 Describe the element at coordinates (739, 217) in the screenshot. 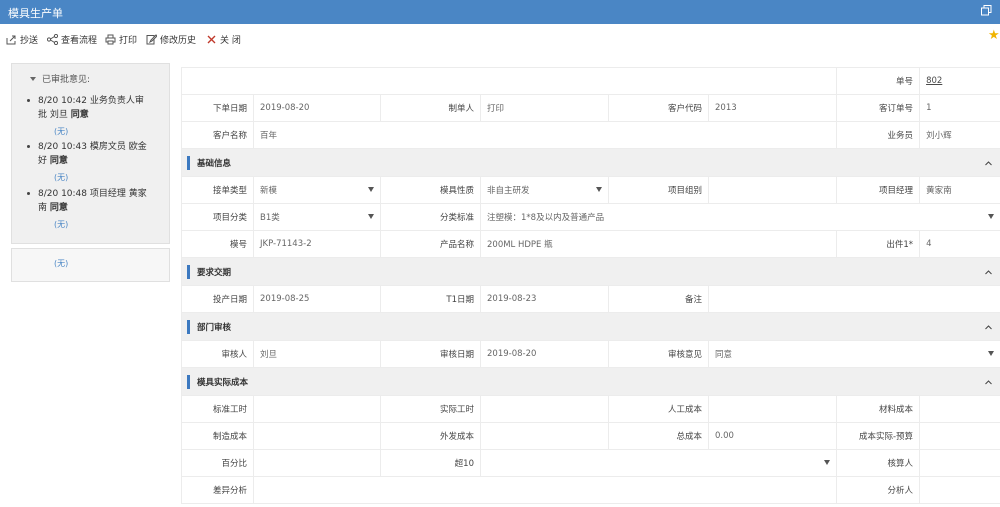

I see `class-standard-select: 注塑模：1*8及以内及普通产品` at that location.